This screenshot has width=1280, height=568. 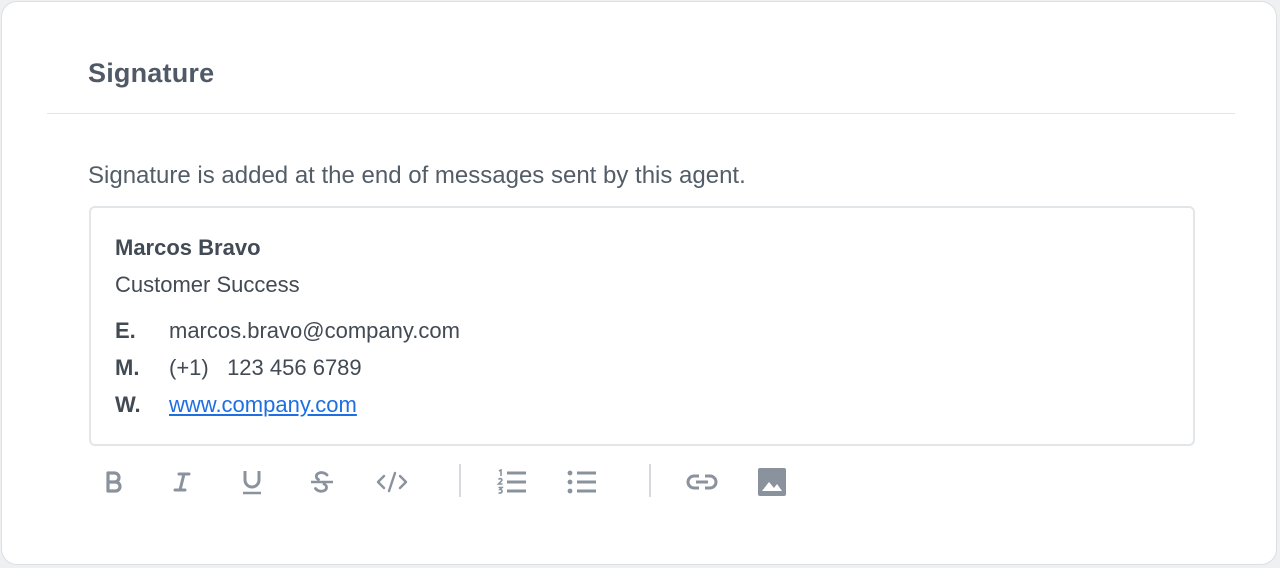 I want to click on contact-label-email: E., so click(x=125, y=330).